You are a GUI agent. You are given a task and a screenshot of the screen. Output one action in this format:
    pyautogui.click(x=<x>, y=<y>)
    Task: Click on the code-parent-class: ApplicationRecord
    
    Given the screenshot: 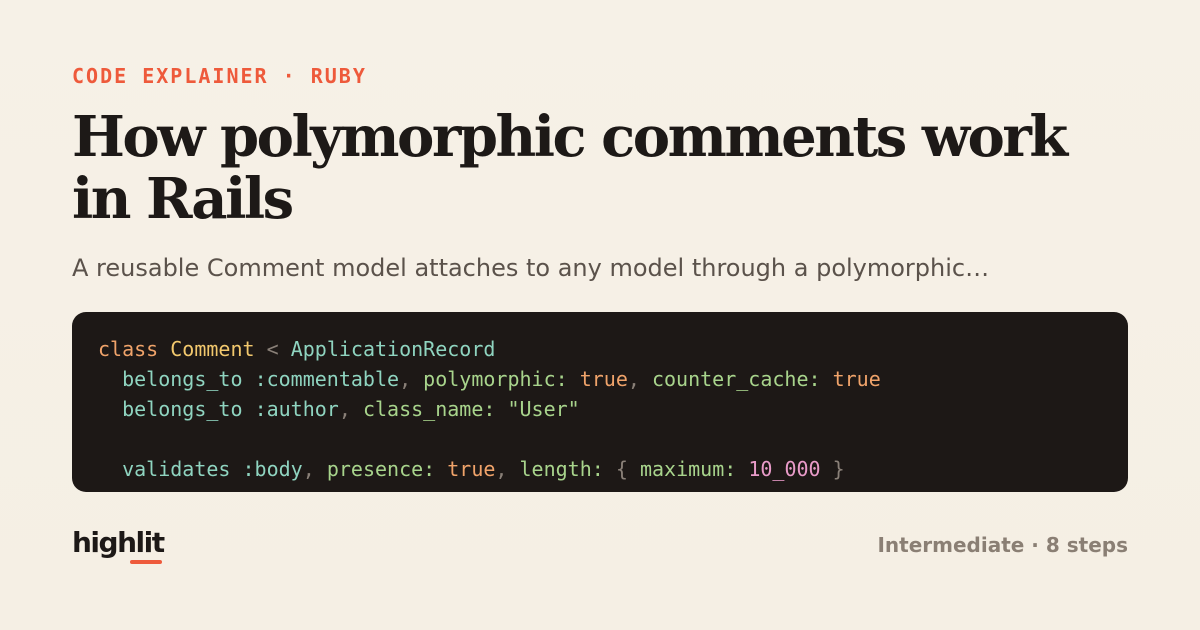 What is the action you would take?
    pyautogui.click(x=393, y=349)
    